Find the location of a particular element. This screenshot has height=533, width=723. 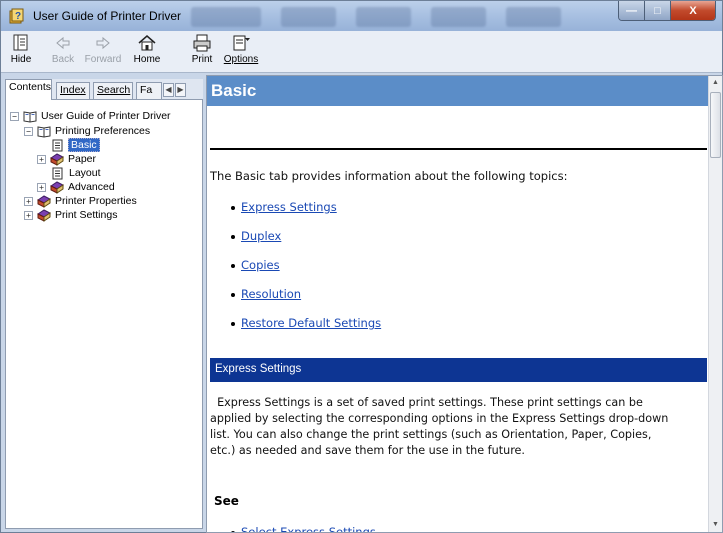

see-link-select-express-settings: Select Express Settings is located at coordinates (308, 528).